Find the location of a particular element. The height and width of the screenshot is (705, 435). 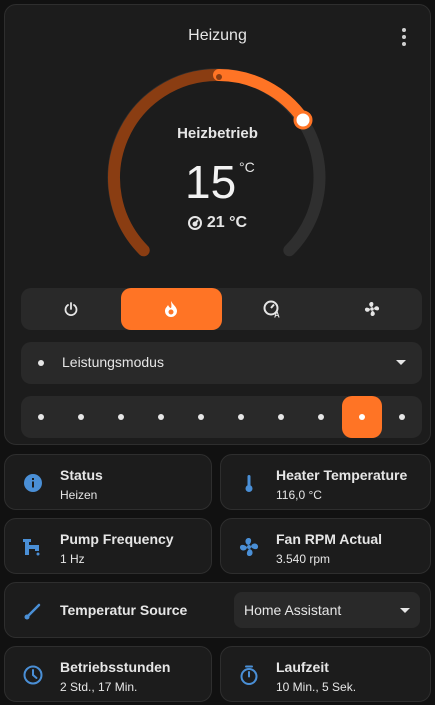

runtime-value: 10 Min., 5 Sek. is located at coordinates (316, 687).